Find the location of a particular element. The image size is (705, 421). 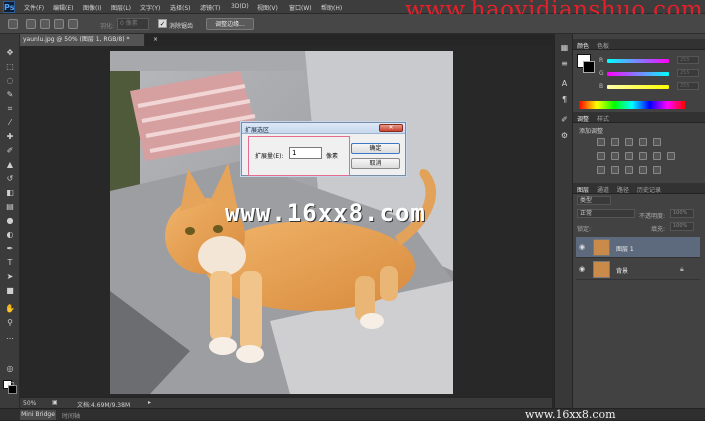

menu-help: 帮助(H) is located at coordinates (331, 7).